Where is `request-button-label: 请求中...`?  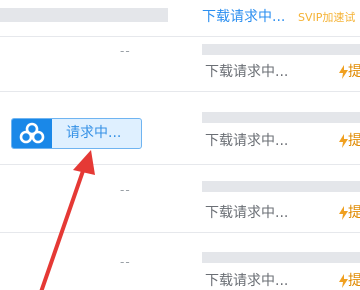 request-button-label: 请求中... is located at coordinates (94, 133).